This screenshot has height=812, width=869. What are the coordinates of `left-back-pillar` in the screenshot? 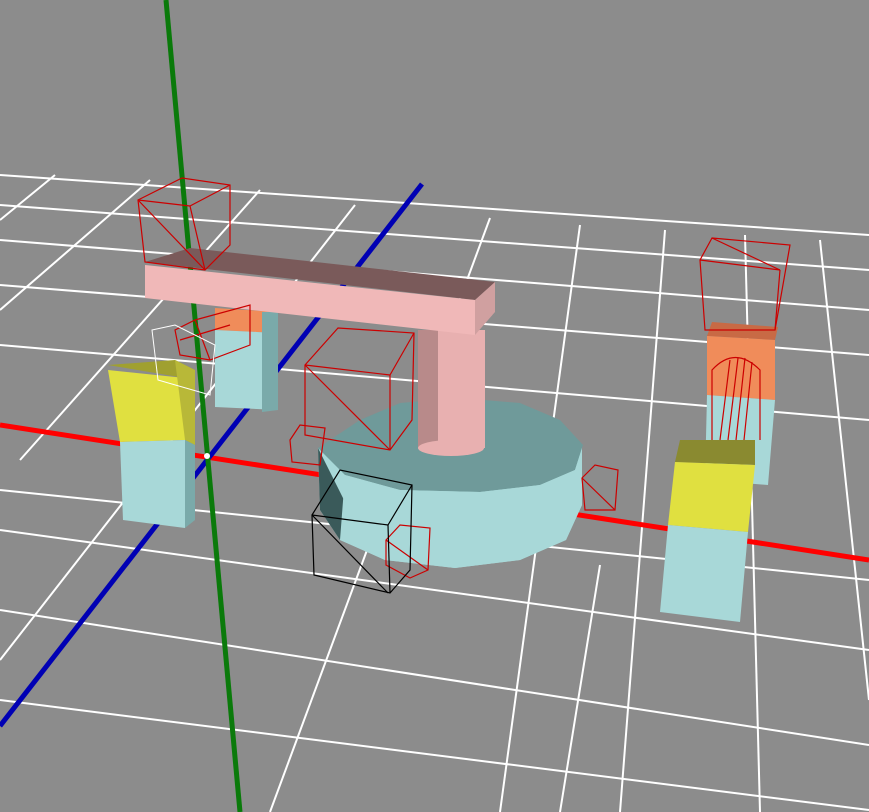 It's located at (246, 360).